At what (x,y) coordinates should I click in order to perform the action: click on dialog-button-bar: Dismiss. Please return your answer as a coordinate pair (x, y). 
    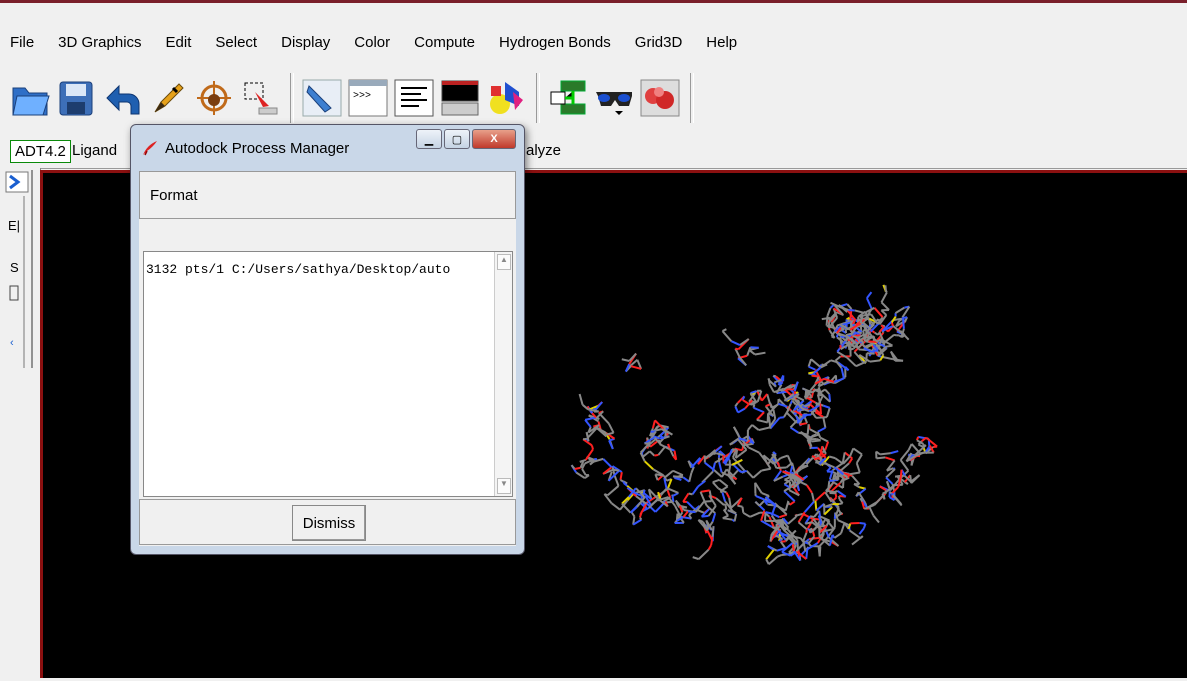
    Looking at the image, I should click on (327, 522).